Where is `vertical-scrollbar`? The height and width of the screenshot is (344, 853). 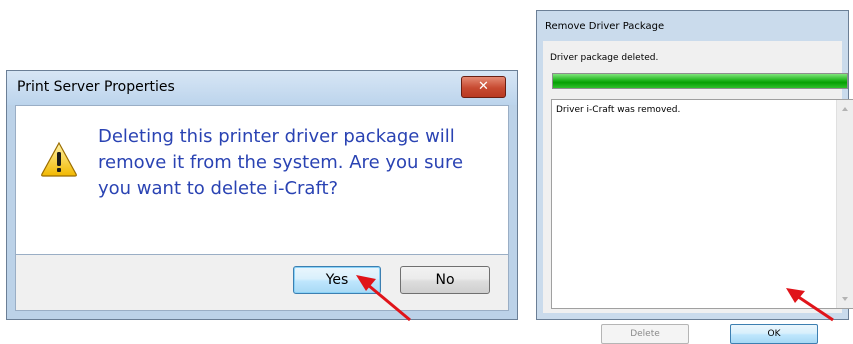
vertical-scrollbar is located at coordinates (844, 204).